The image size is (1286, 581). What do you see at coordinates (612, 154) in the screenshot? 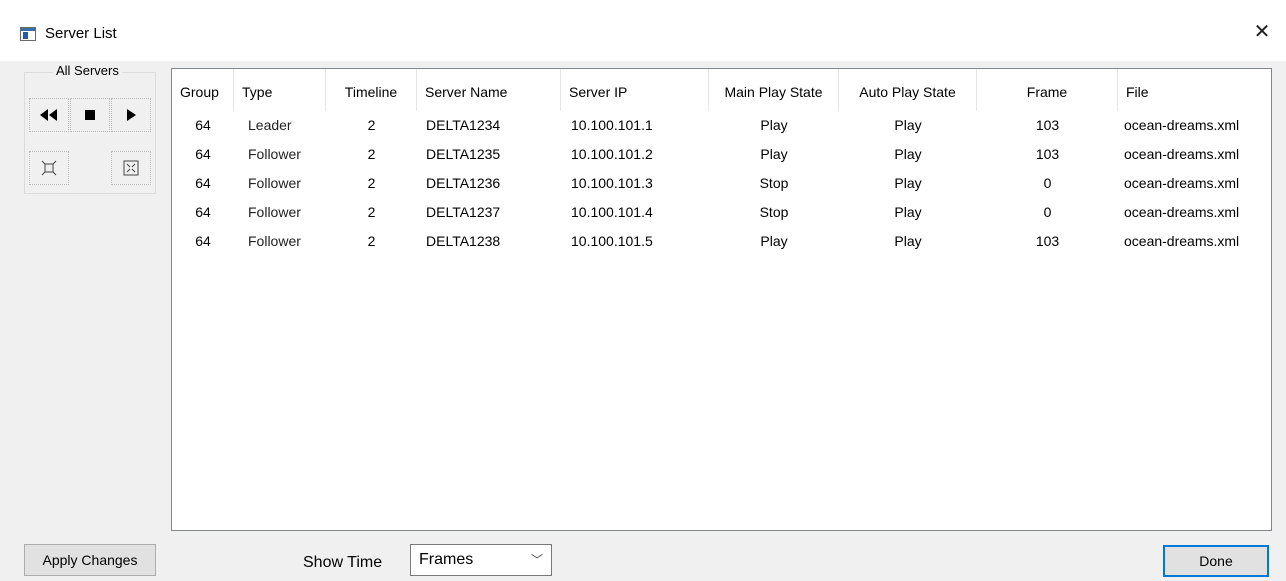
I see `cell-server-ip: 10.100.101.2` at bounding box center [612, 154].